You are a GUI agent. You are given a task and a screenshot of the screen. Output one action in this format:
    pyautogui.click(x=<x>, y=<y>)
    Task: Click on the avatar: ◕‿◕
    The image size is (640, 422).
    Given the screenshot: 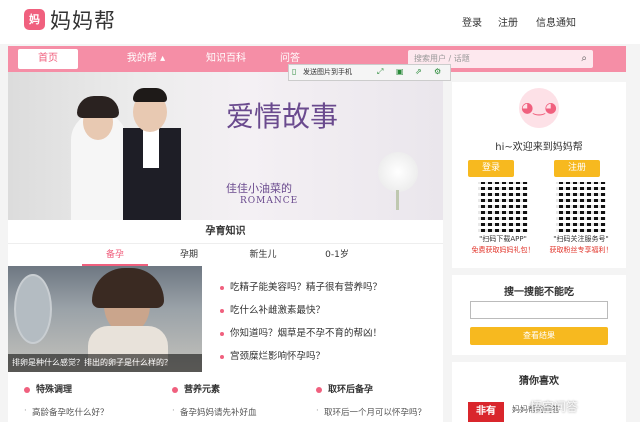 What is the action you would take?
    pyautogui.click(x=539, y=108)
    